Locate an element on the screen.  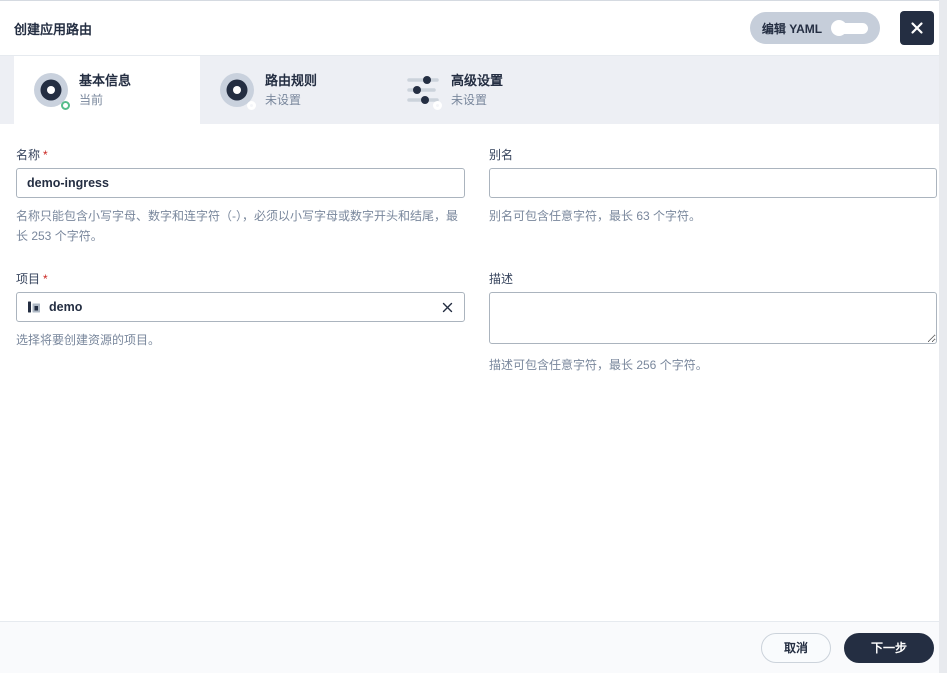
step-label: 高级设置 is located at coordinates (477, 80).